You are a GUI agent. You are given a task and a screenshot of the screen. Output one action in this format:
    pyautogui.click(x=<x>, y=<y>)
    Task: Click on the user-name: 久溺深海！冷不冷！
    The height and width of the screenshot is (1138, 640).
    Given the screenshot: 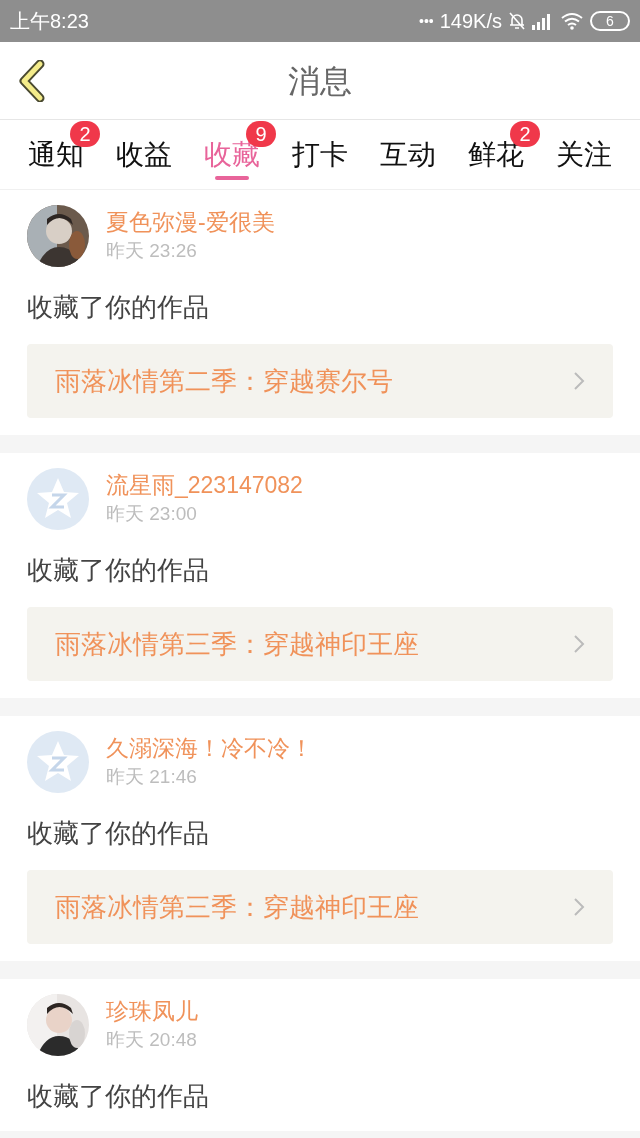 What is the action you would take?
    pyautogui.click(x=209, y=748)
    